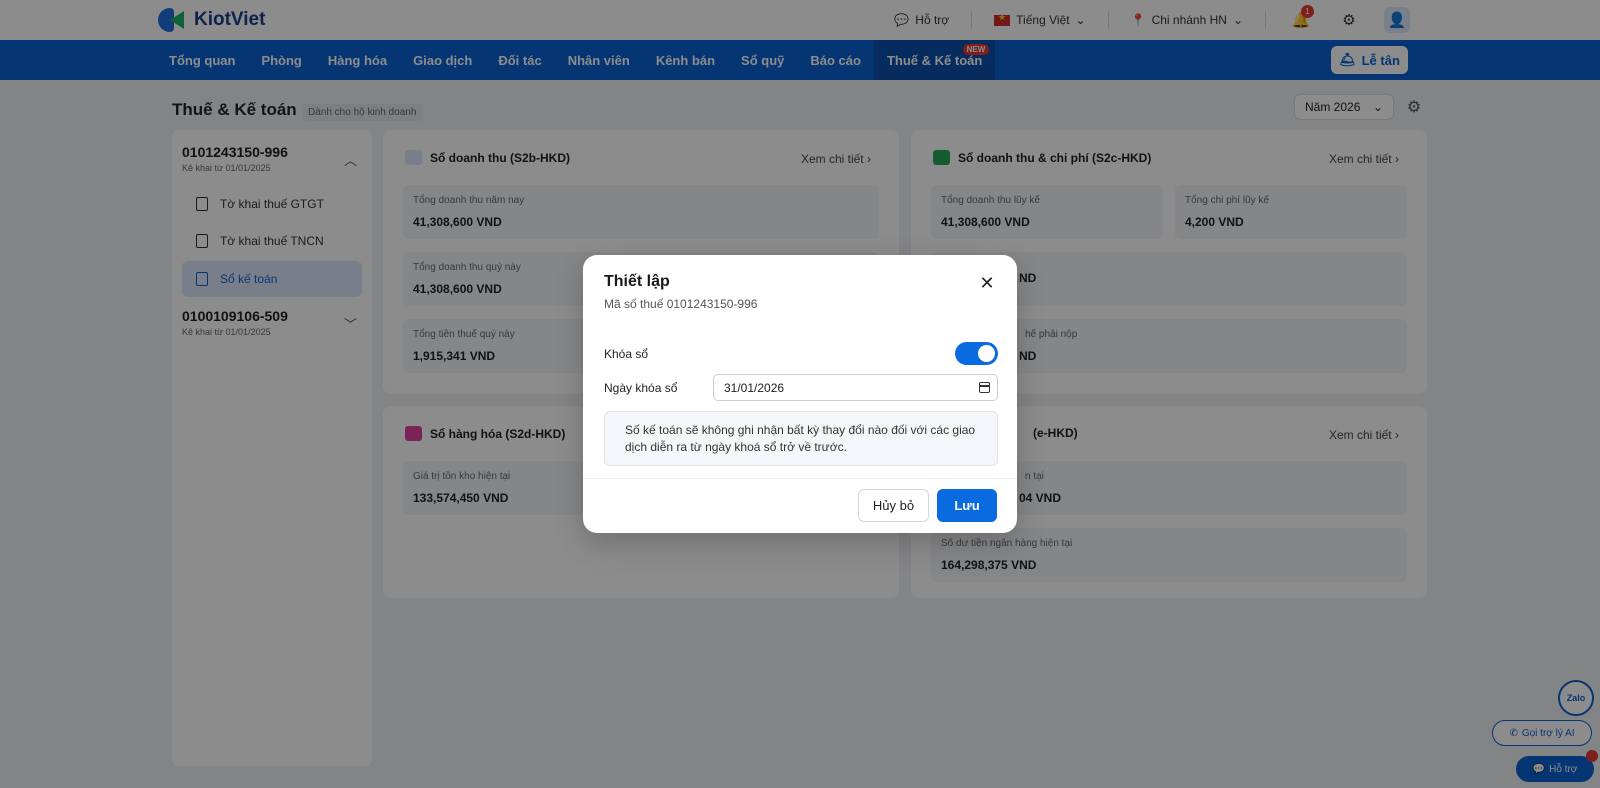  I want to click on lock-date-label: Ngày khóa sổ, so click(641, 388).